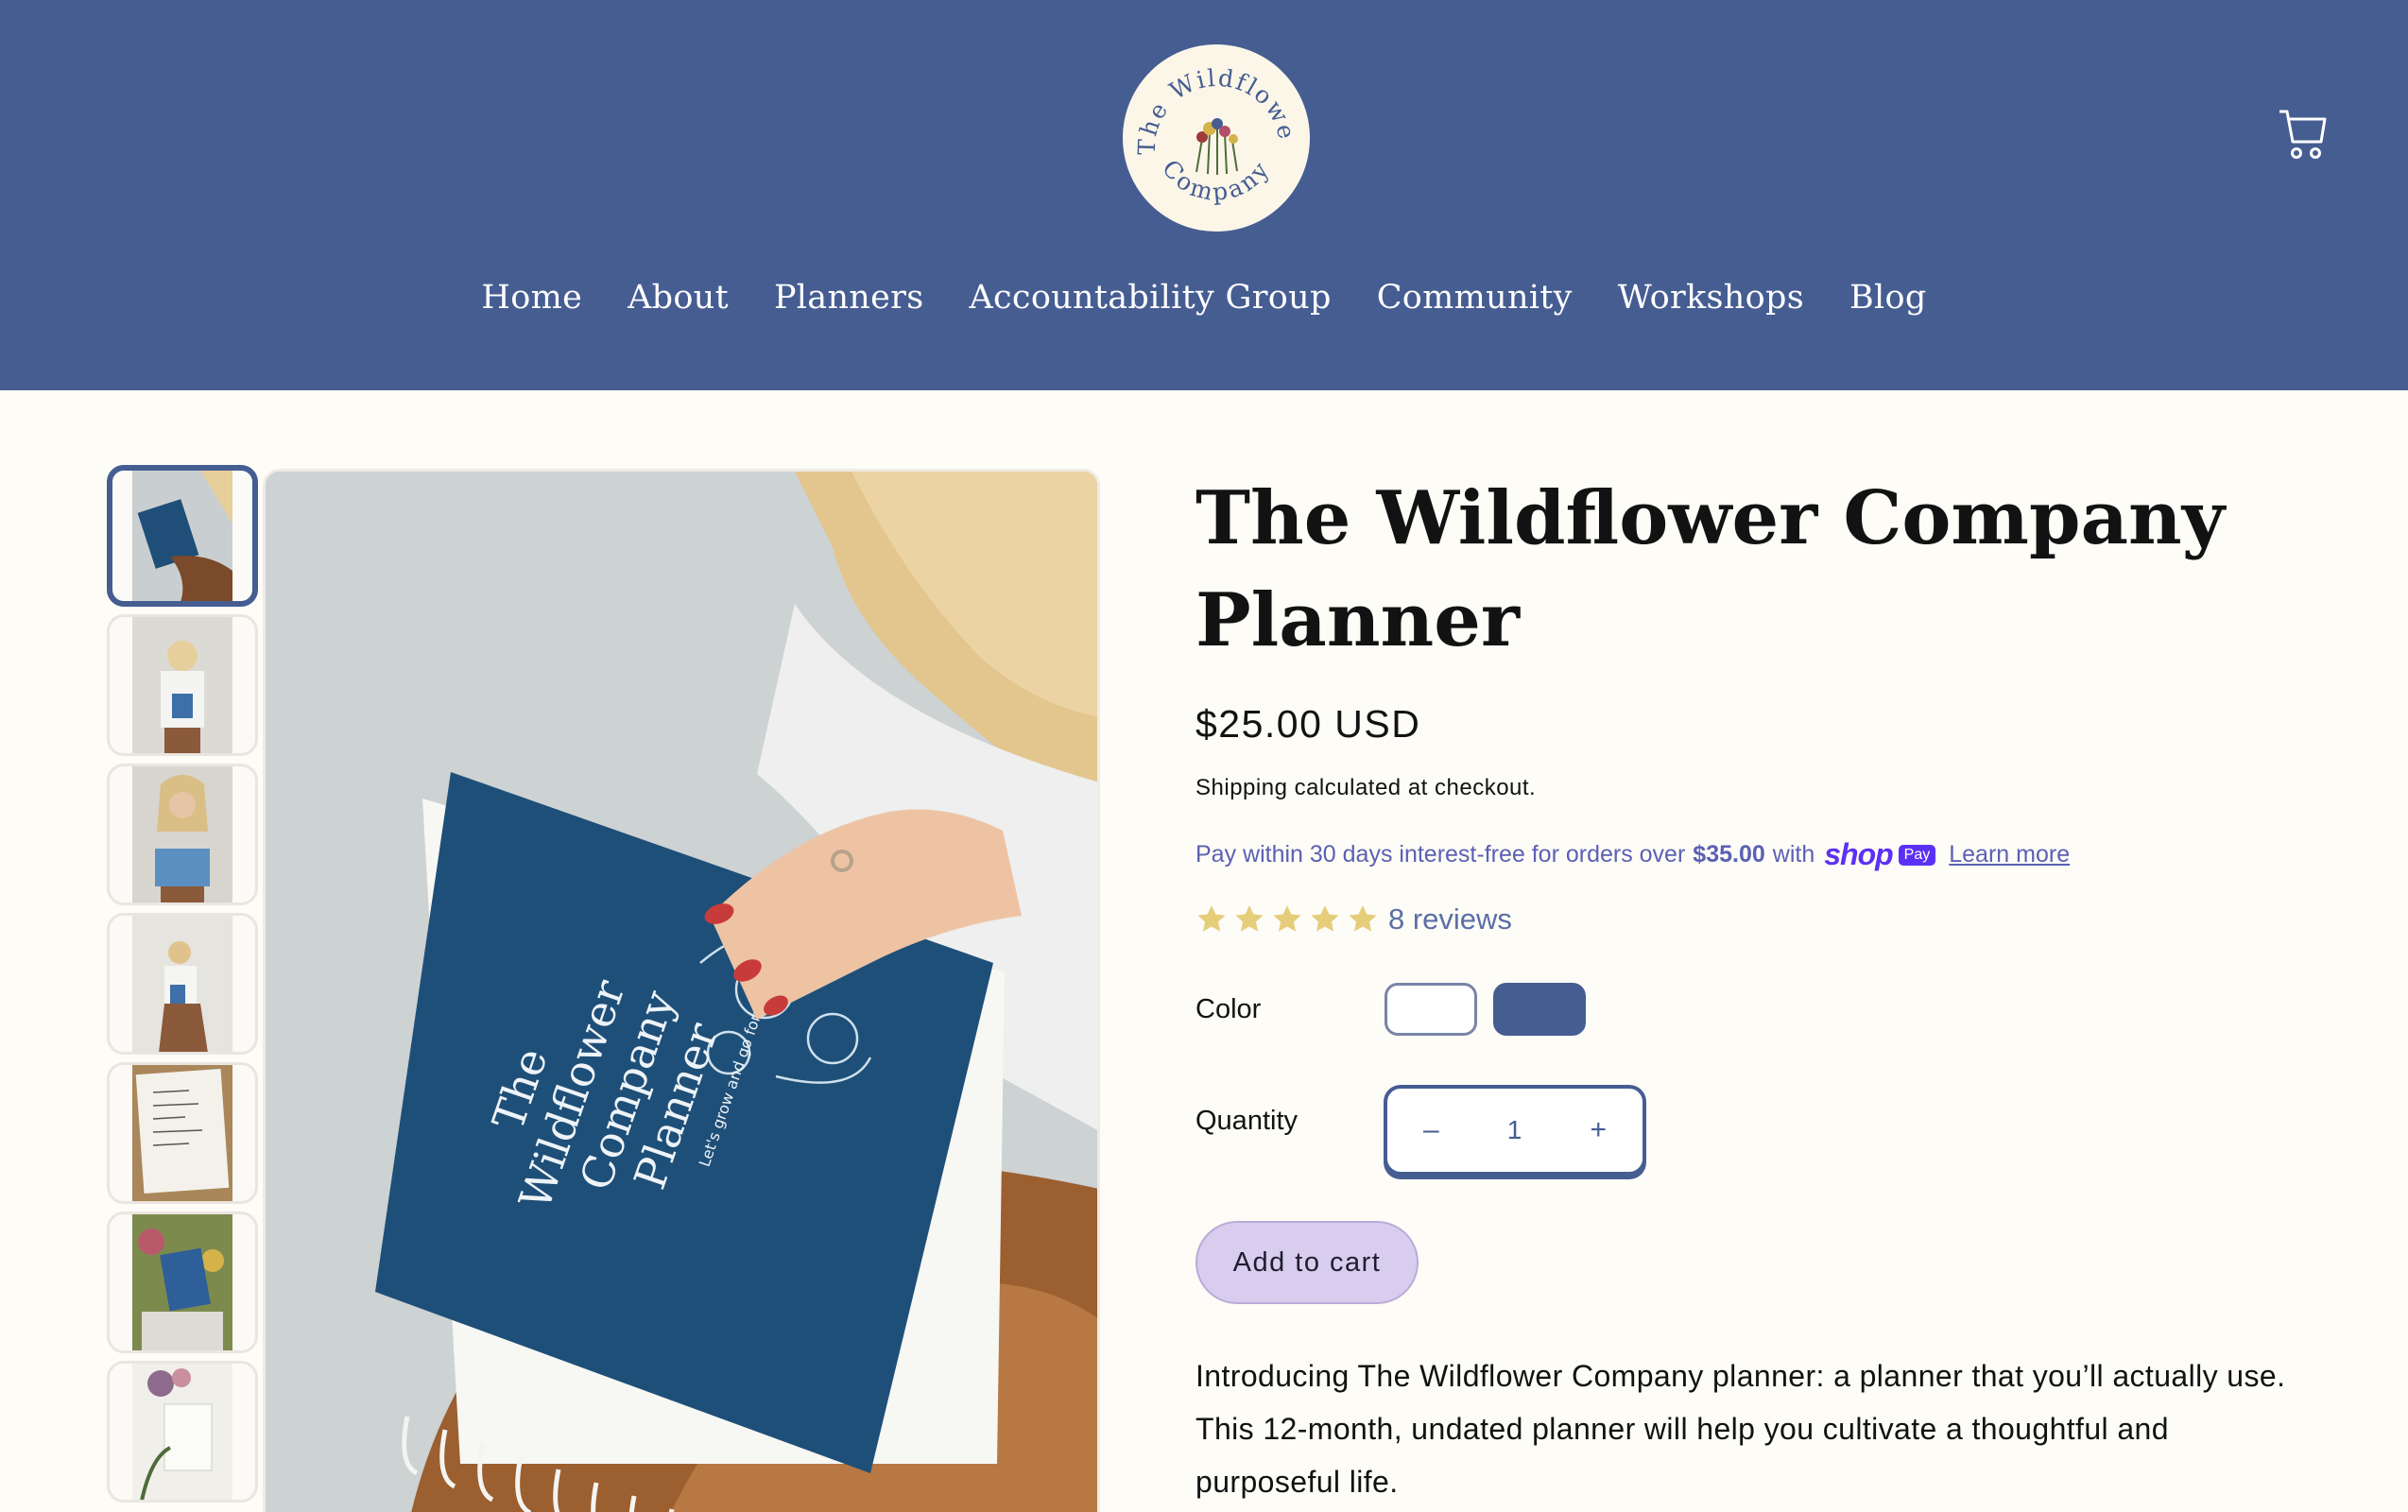 This screenshot has width=2408, height=1512. I want to click on svg-text: Company, so click(1217, 181).